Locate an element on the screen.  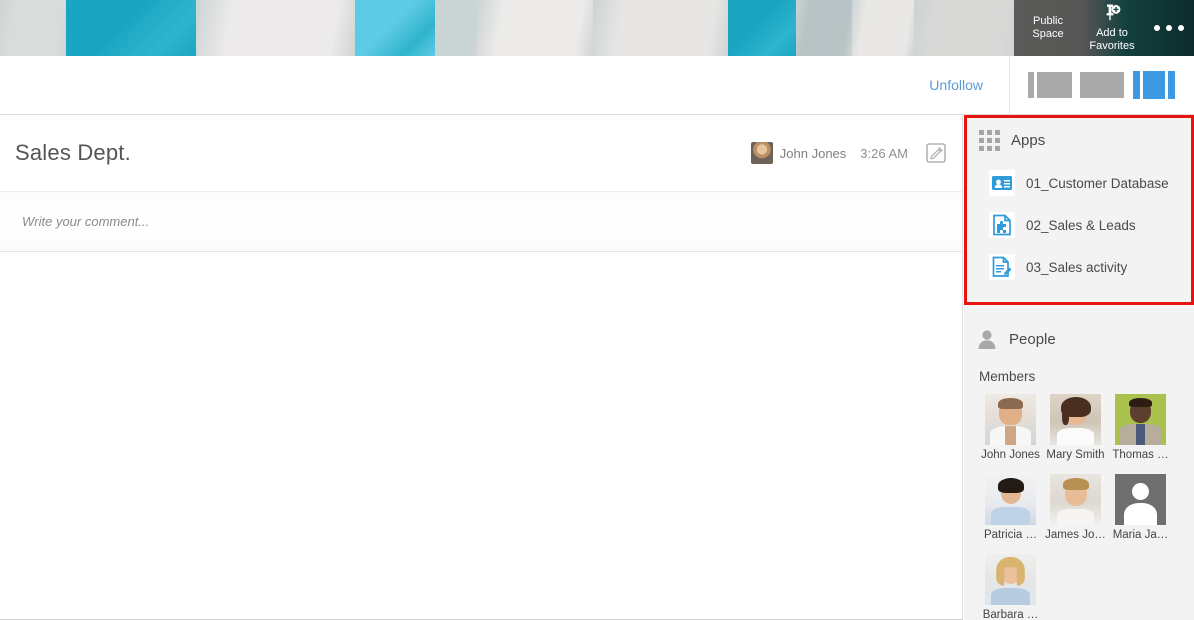
unfollow-button: Unfollow is located at coordinates (969, 85).